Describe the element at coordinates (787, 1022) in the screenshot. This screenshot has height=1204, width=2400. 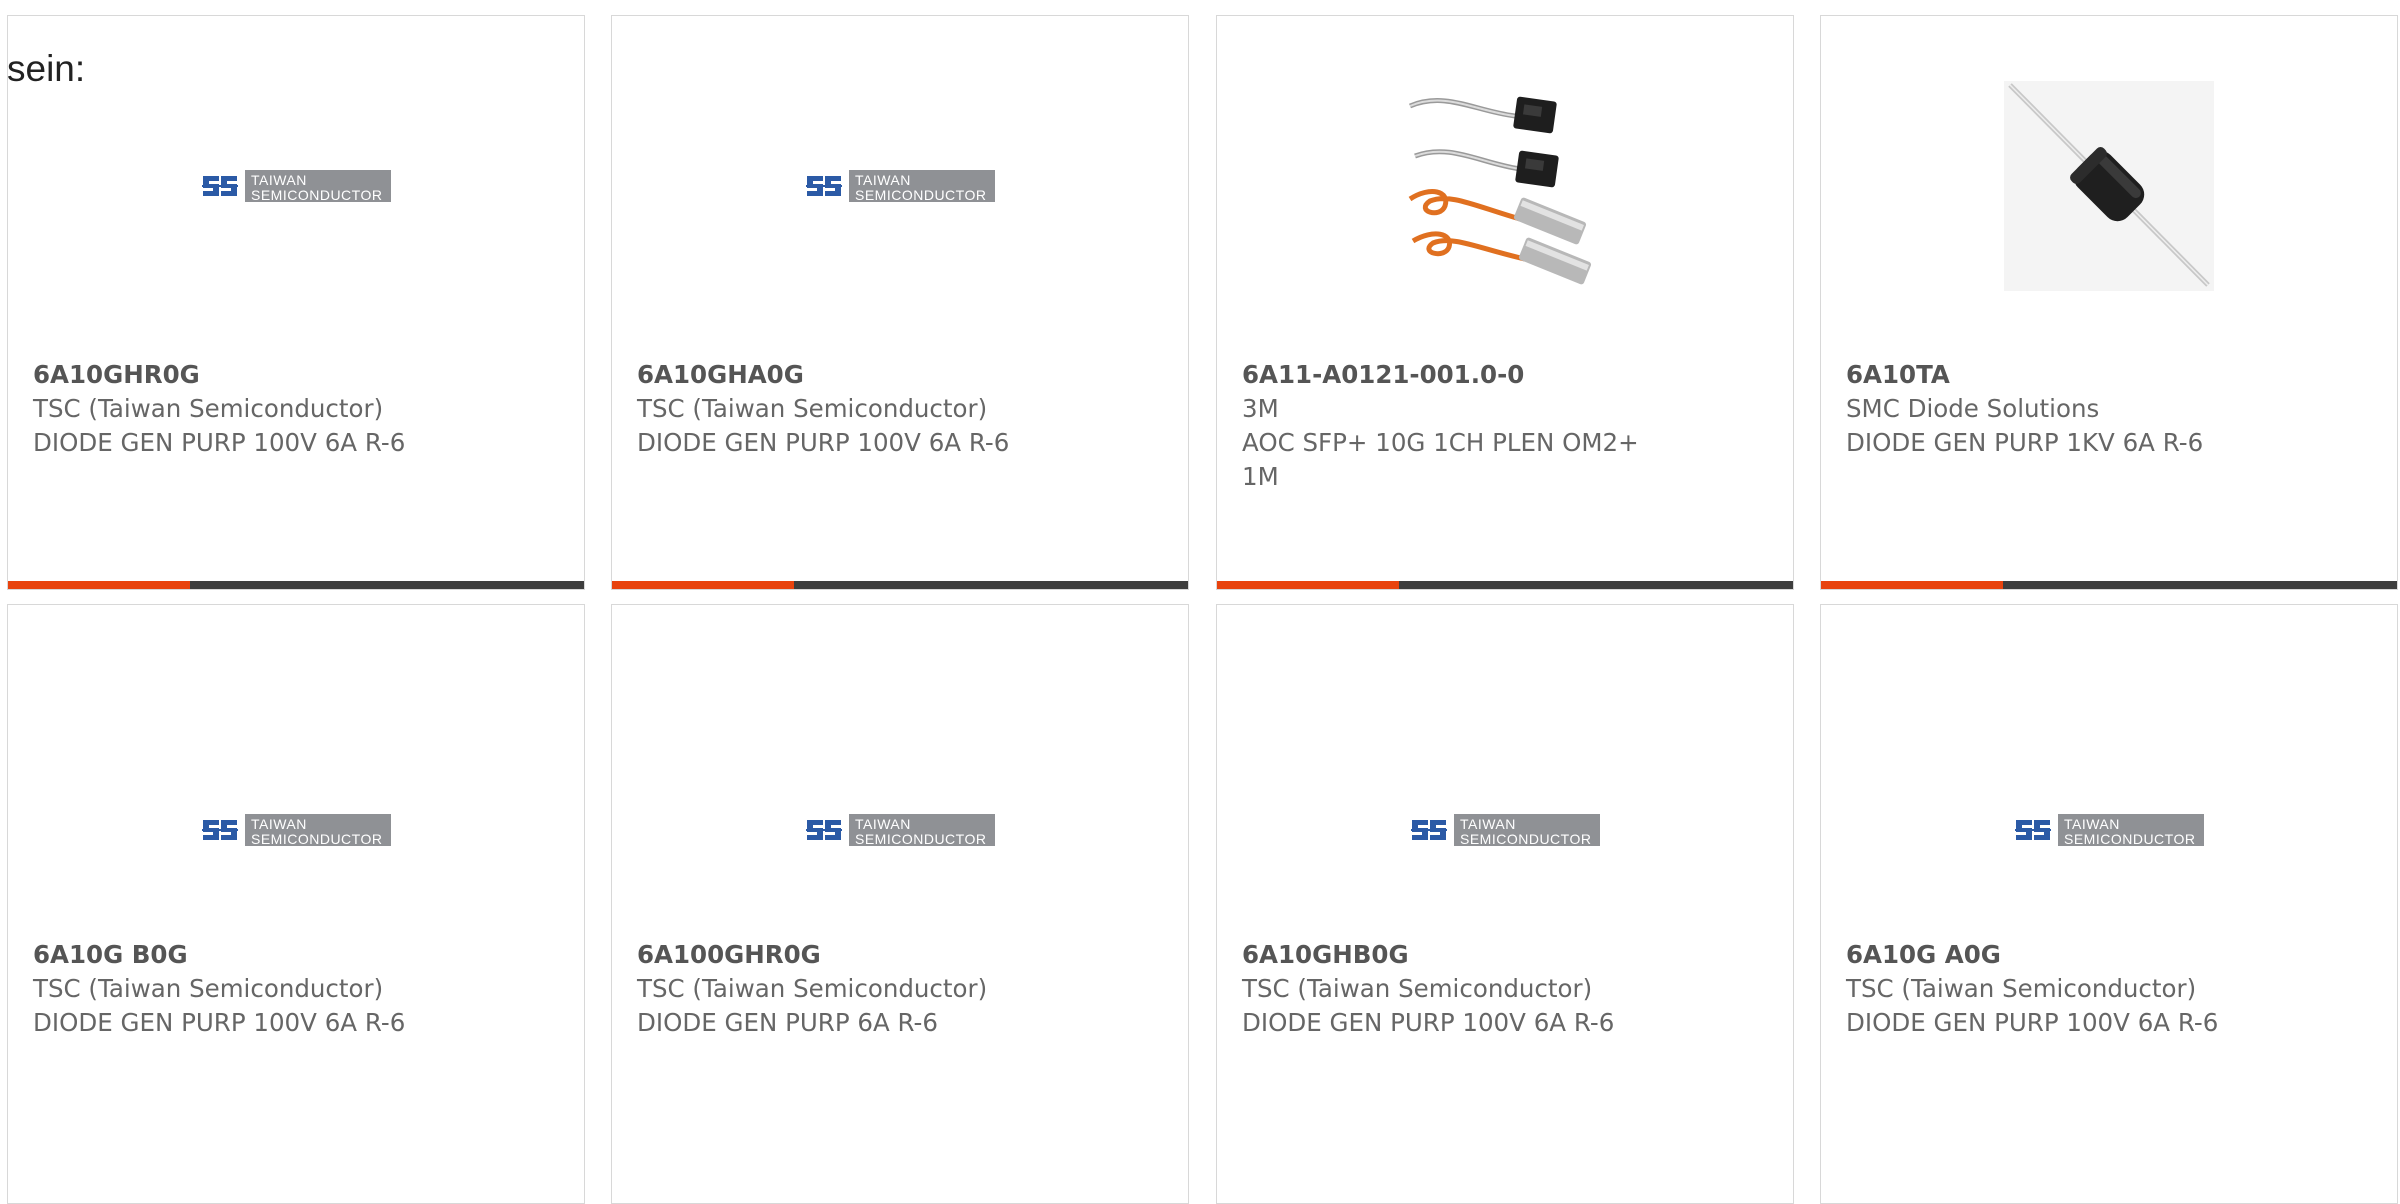
I see `product-description: DIODE GEN PURP 6A R-6` at that location.